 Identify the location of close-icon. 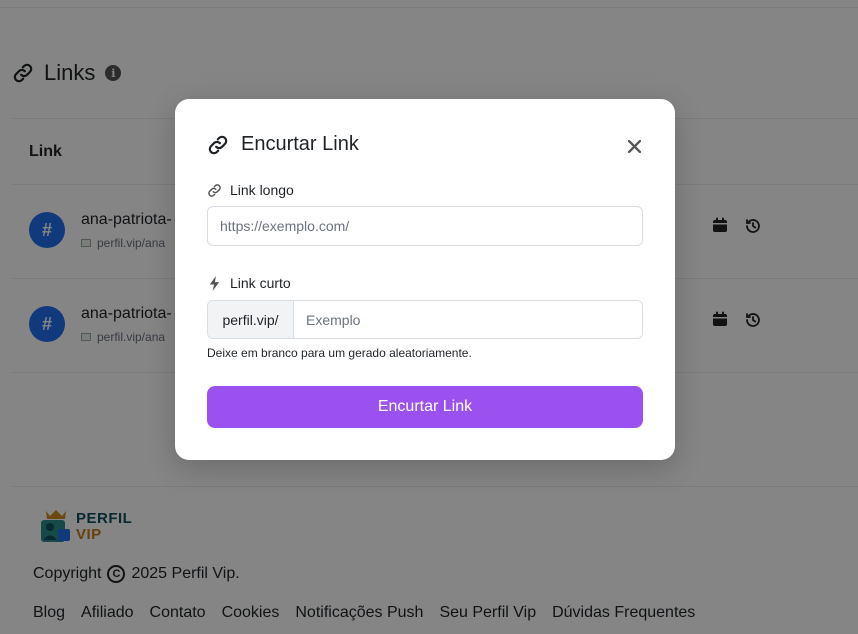
(634, 146).